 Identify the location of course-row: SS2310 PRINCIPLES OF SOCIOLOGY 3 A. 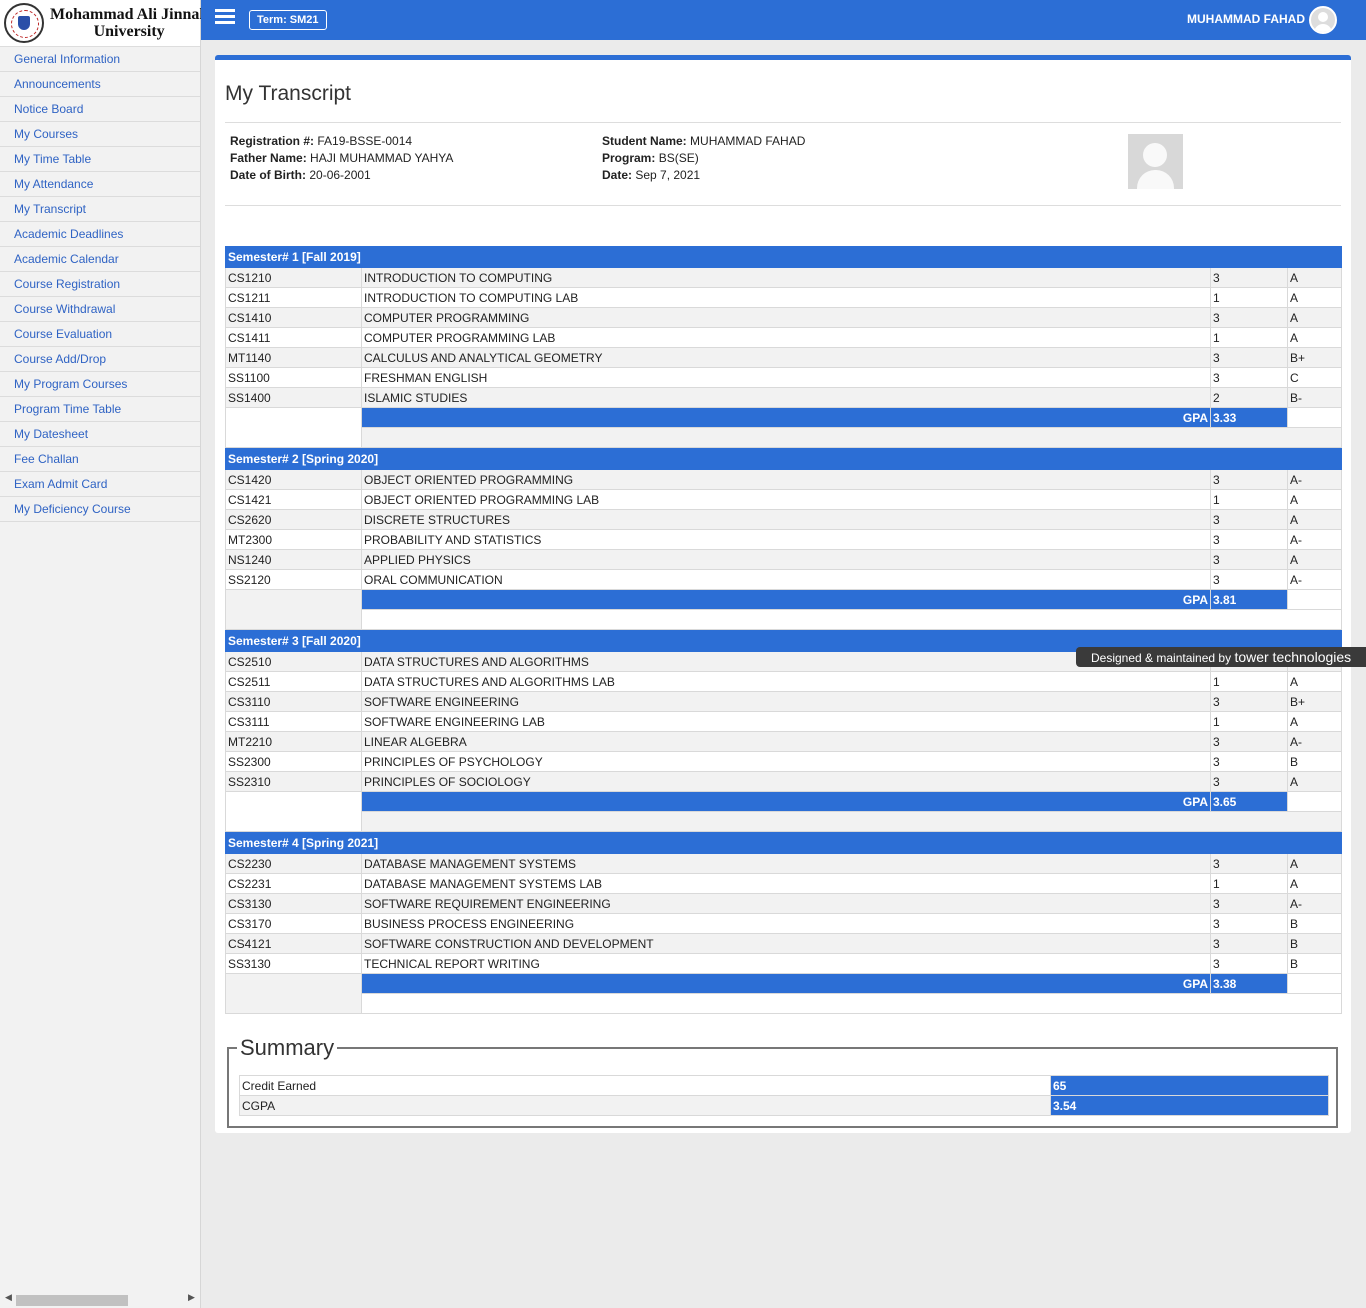
(783, 781).